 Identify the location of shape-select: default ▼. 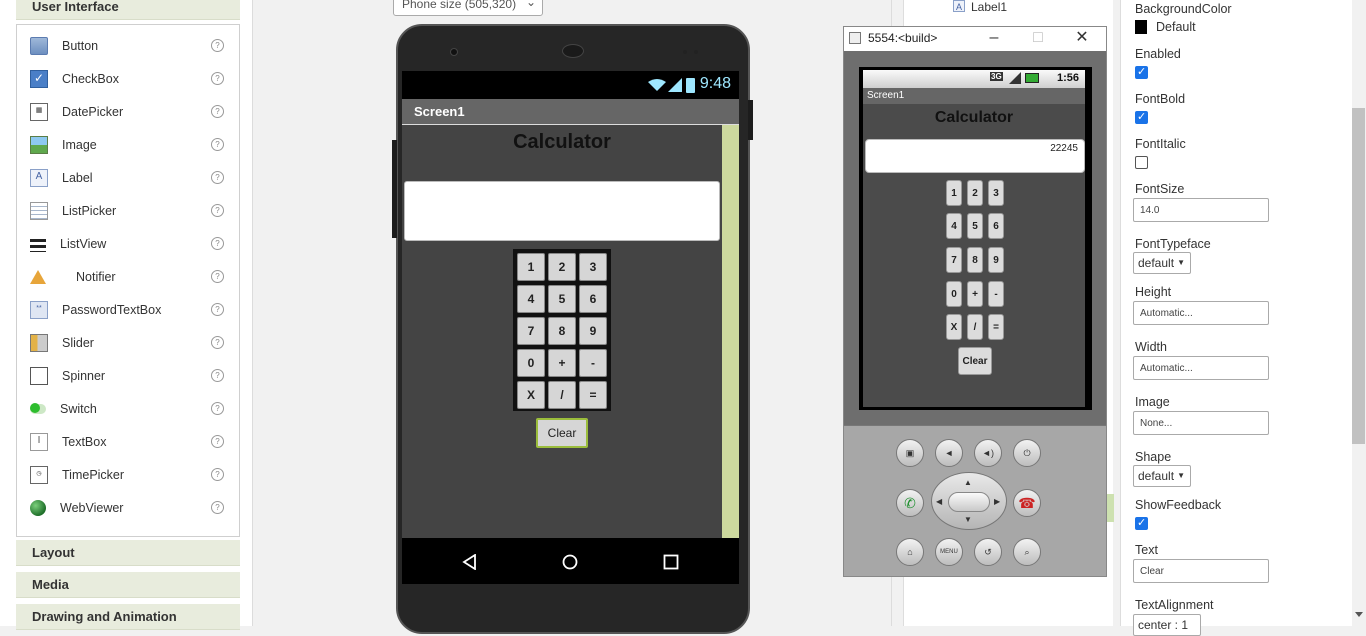
(1162, 476).